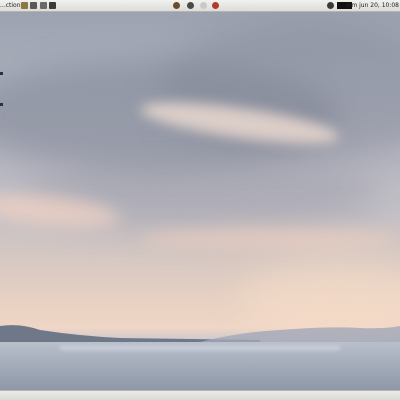 The width and height of the screenshot is (400, 400). Describe the element at coordinates (190, 5) in the screenshot. I see `image-viewer-icon` at that location.